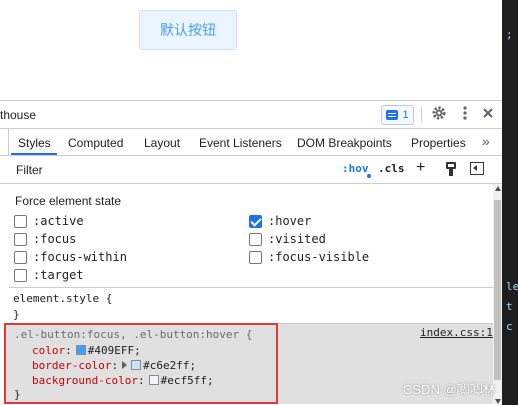 The width and height of the screenshot is (518, 405). Describe the element at coordinates (85, 380) in the screenshot. I see `property-name: background-color` at that location.